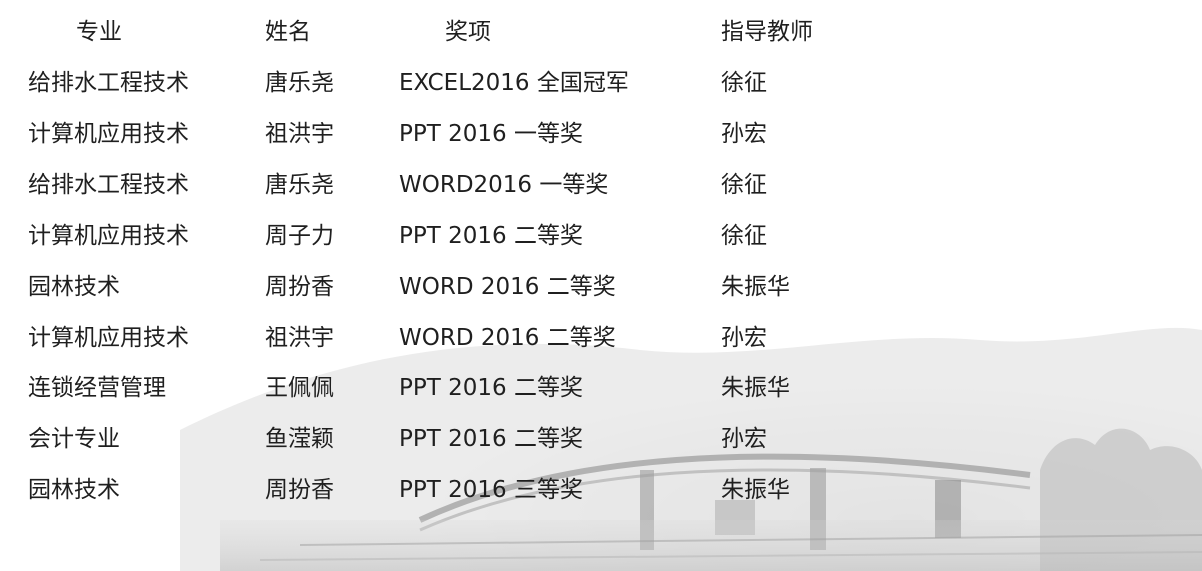  What do you see at coordinates (601, 490) in the screenshot?
I see `table-row: 园林技术 周扮香 PPT 2016 三等奖 朱振华` at bounding box center [601, 490].